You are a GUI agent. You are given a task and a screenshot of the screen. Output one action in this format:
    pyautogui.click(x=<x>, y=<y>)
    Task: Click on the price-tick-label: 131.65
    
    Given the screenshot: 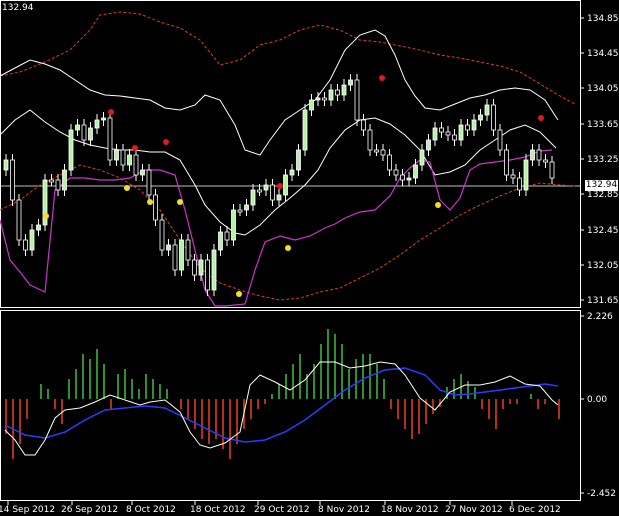 What is the action you would take?
    pyautogui.click(x=603, y=301)
    